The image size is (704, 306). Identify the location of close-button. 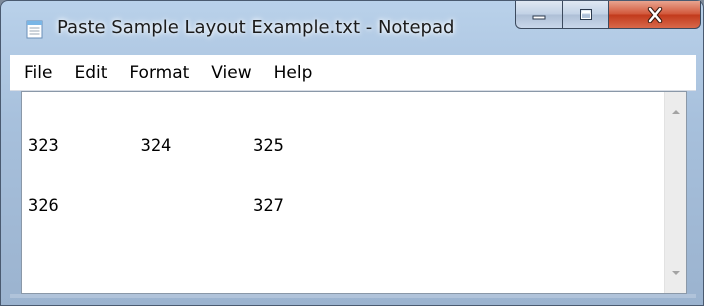
(655, 15).